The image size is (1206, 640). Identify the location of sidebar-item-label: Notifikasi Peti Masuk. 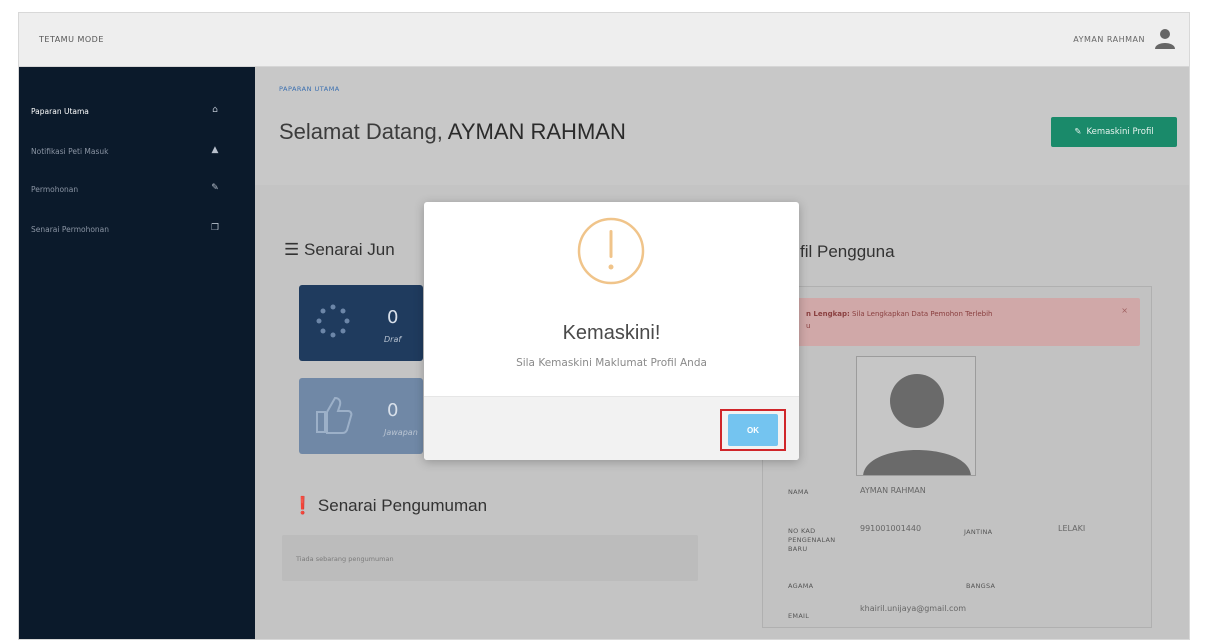
(70, 151).